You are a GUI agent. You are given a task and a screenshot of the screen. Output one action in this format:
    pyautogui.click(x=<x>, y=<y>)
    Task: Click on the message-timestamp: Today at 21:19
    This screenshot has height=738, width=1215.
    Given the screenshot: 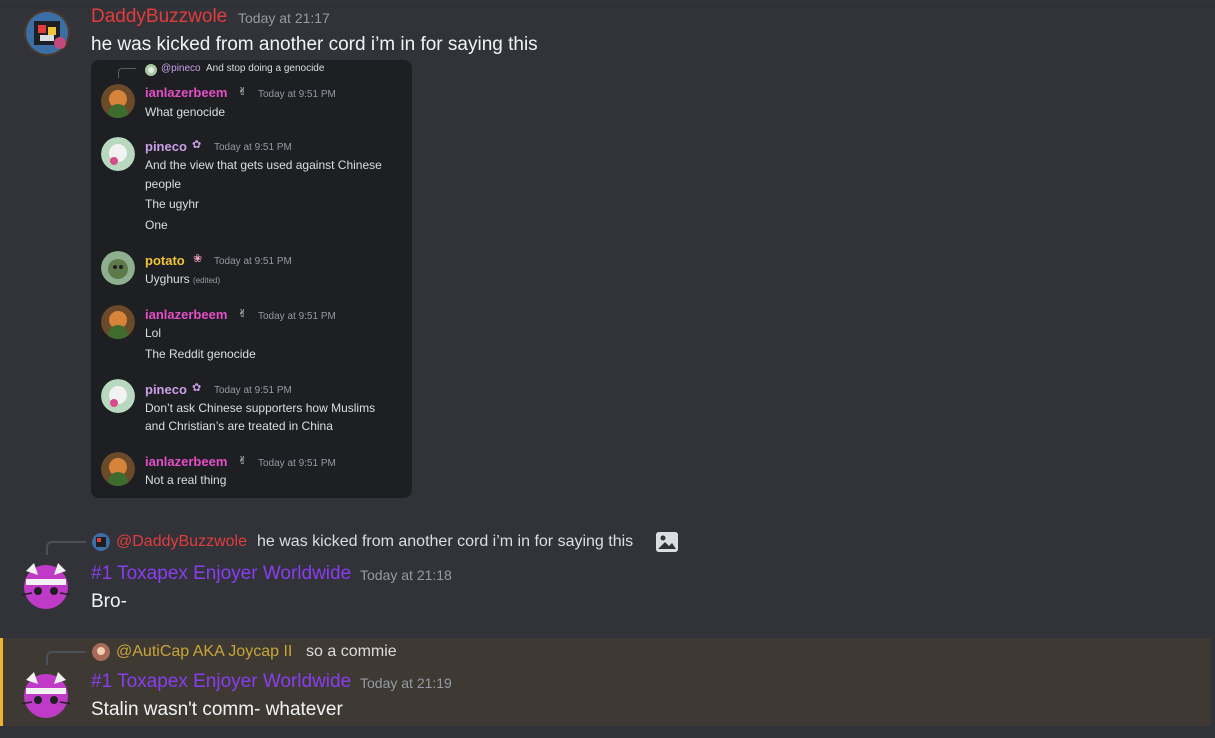 What is the action you would take?
    pyautogui.click(x=406, y=683)
    